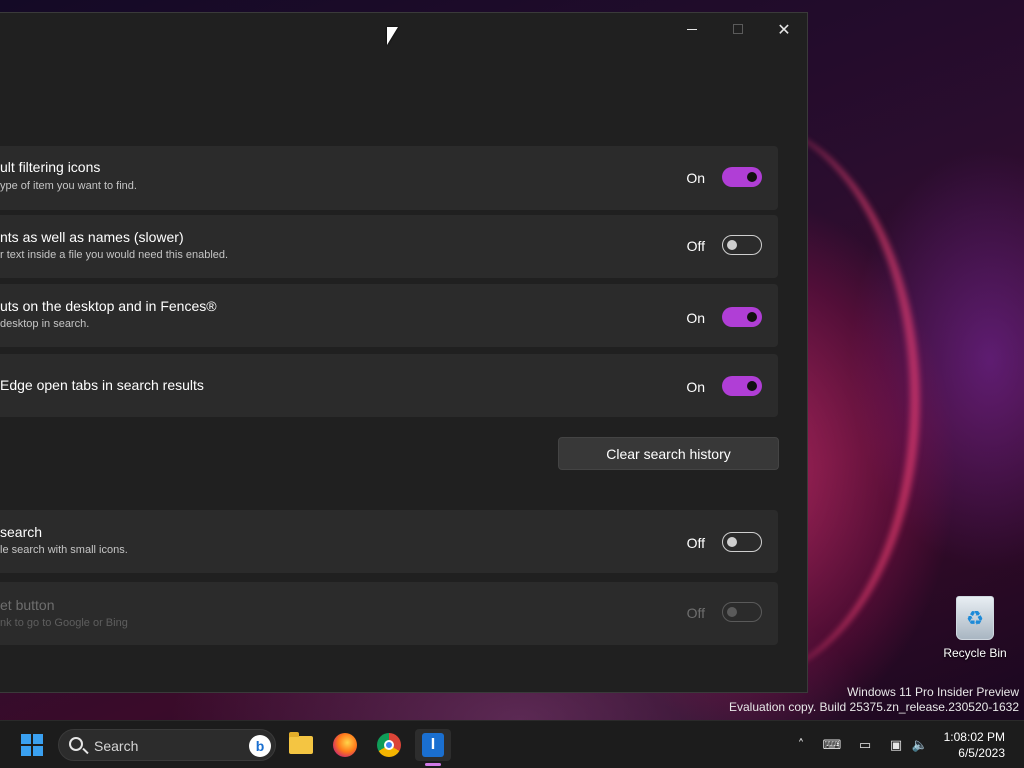 The image size is (1024, 768). I want to click on keyboard-icon: ⌨, so click(832, 745).